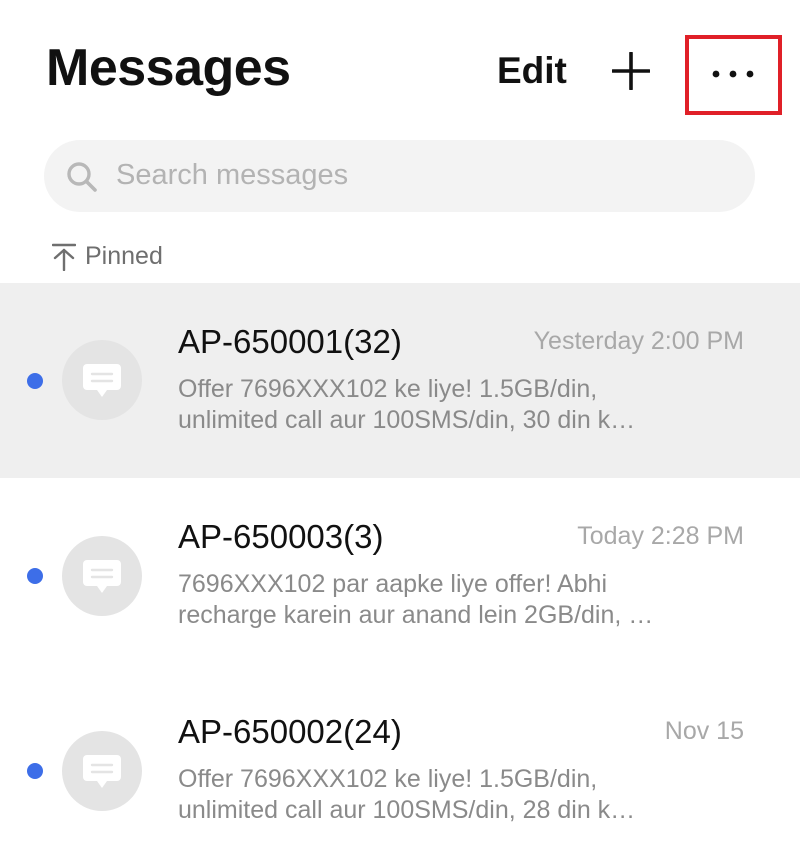 This screenshot has height=862, width=800. I want to click on pin-to-top-icon, so click(64, 257).